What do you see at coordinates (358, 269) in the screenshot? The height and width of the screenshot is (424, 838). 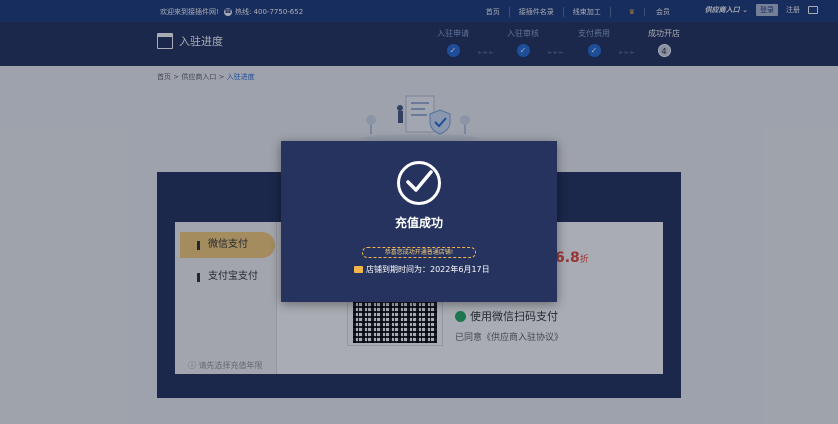 I see `shop-icon` at bounding box center [358, 269].